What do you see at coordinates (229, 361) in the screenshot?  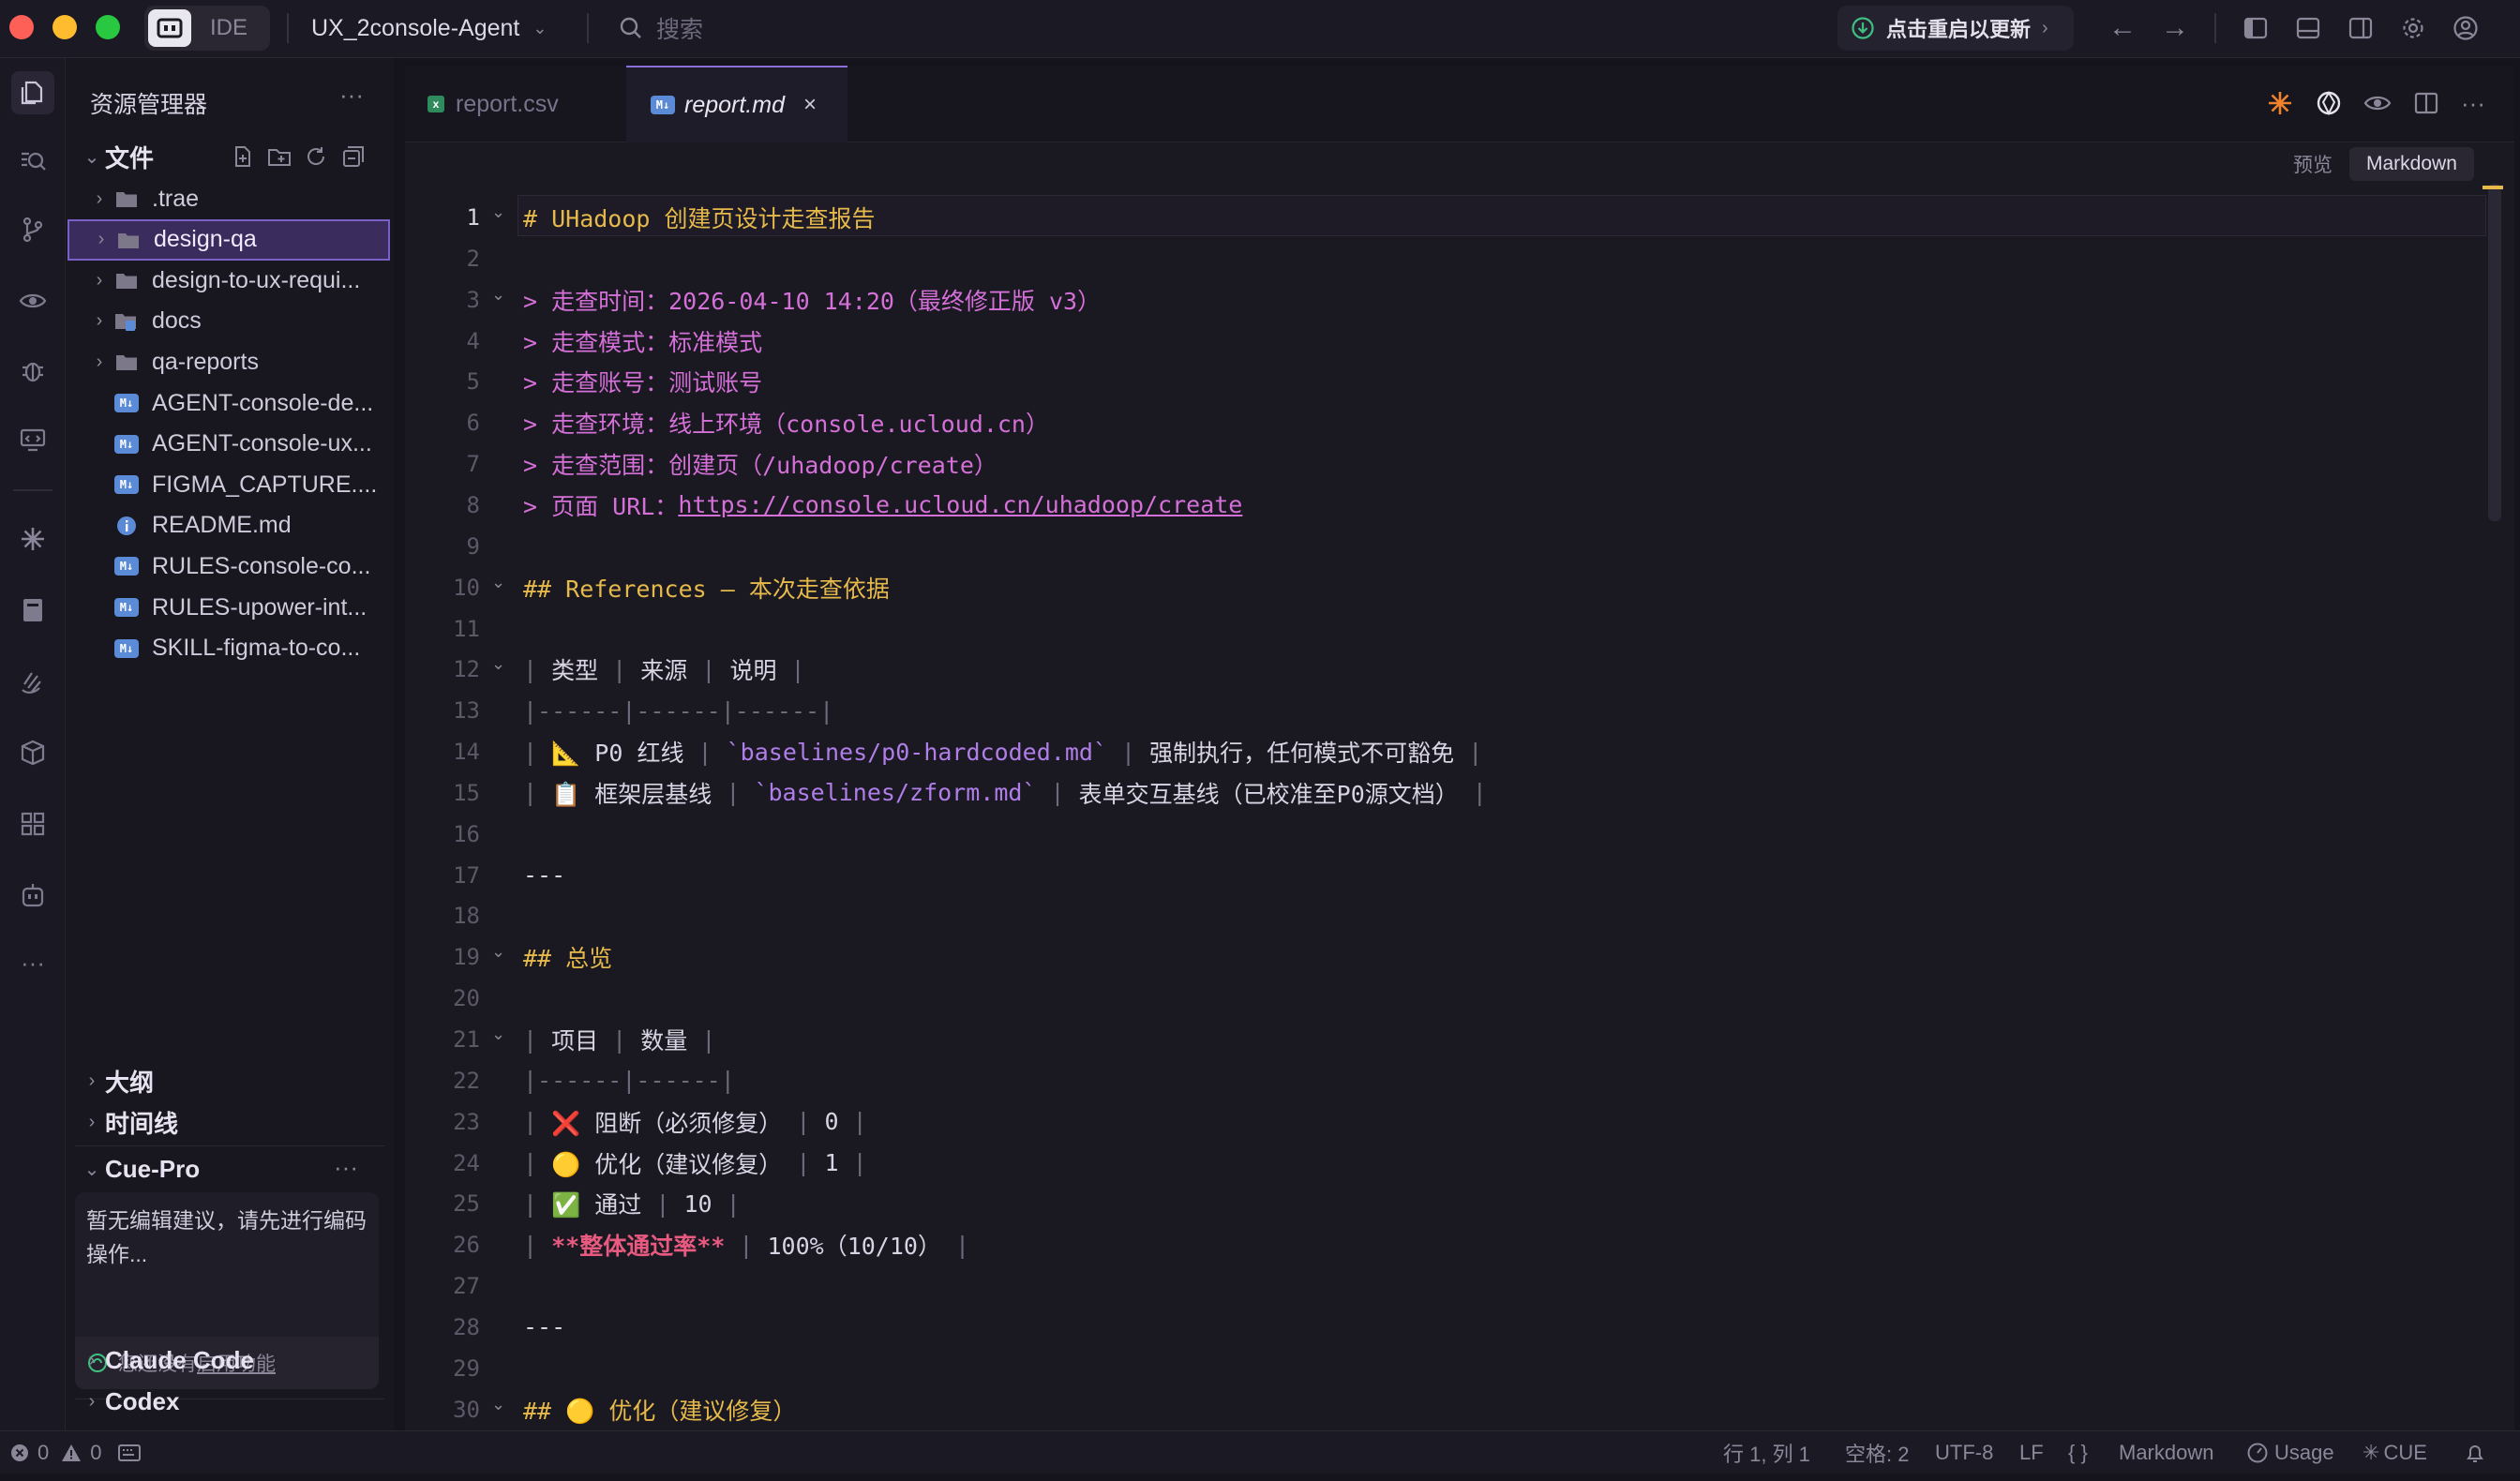 I see `tree-item-qa-reports: › qa-reports` at bounding box center [229, 361].